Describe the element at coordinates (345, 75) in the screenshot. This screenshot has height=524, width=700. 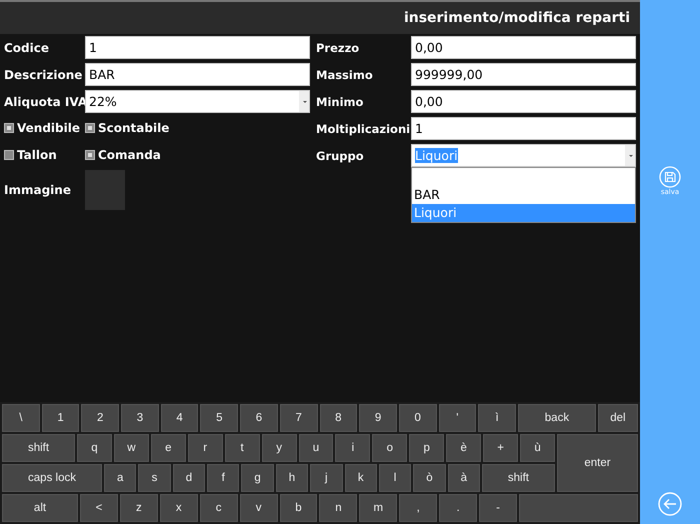
I see `field-label: Massimo` at that location.